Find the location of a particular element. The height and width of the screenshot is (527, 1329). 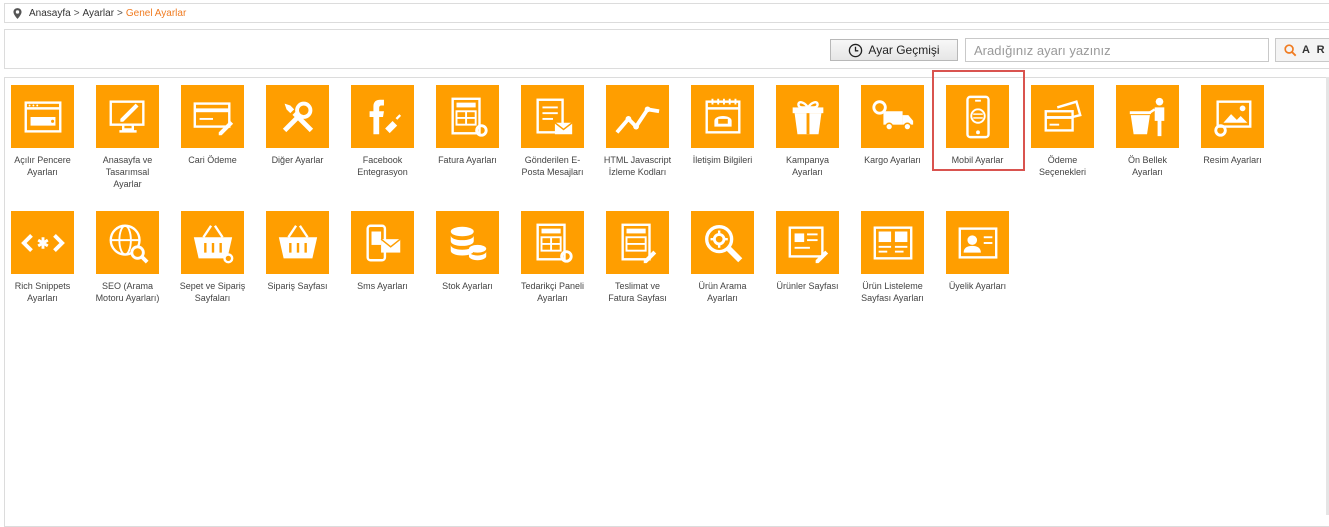

tile-stock-settings: Stok Ayarları is located at coordinates (467, 251).